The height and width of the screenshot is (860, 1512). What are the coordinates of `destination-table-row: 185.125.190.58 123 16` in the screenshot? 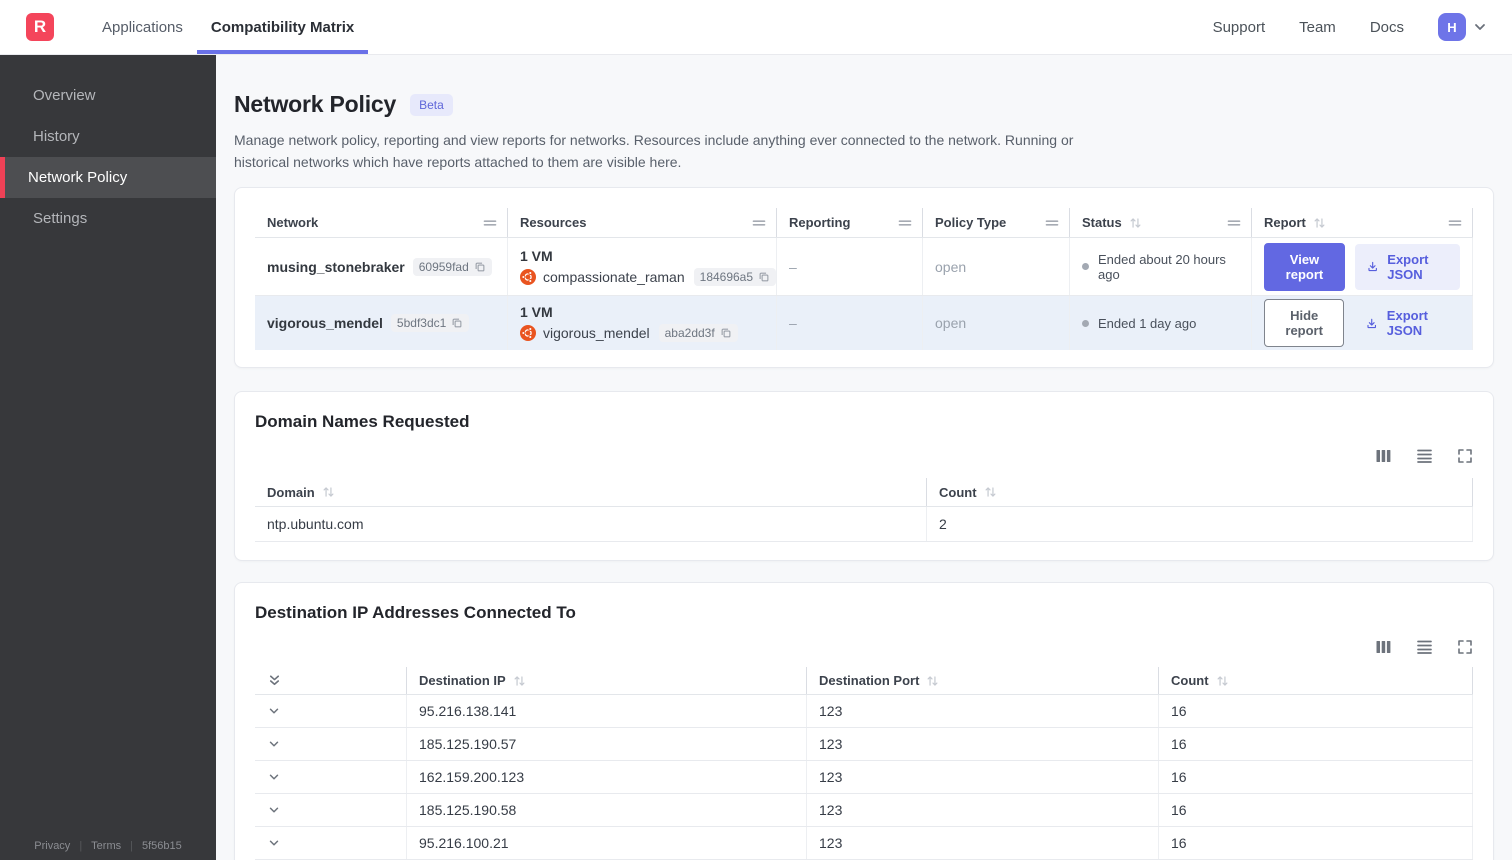 It's located at (864, 811).